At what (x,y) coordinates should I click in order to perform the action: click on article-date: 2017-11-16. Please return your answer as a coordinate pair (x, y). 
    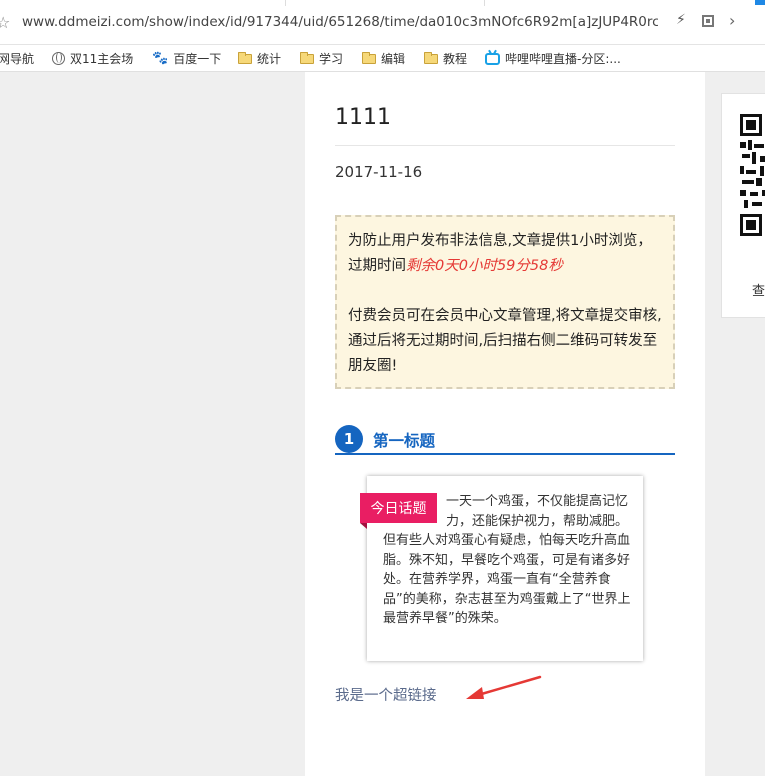
    Looking at the image, I should click on (379, 172).